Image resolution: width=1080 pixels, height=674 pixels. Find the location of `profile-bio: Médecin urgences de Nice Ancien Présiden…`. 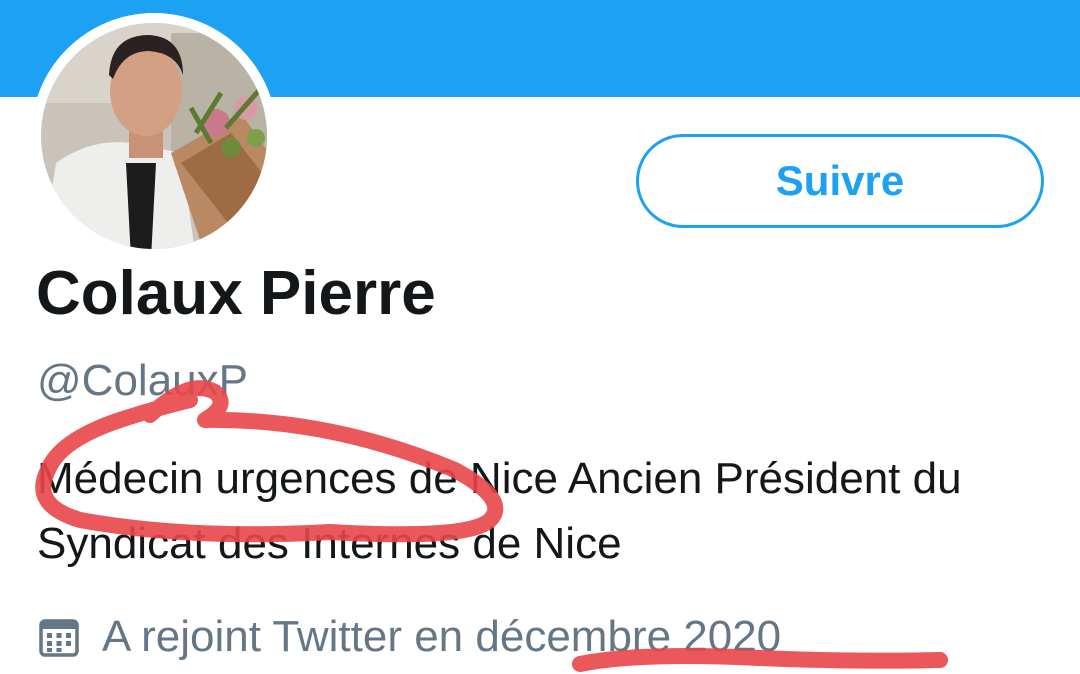

profile-bio: Médecin urgences de Nice Ancien Présiden… is located at coordinates (499, 511).